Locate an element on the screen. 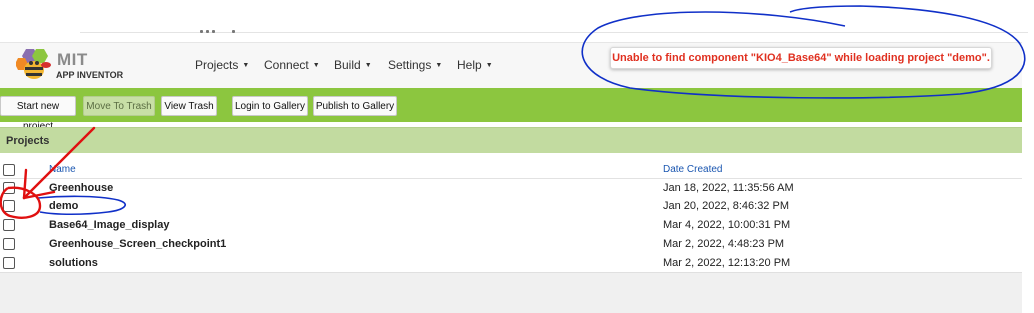 This screenshot has width=1034, height=313. project-name: demo is located at coordinates (63, 206).